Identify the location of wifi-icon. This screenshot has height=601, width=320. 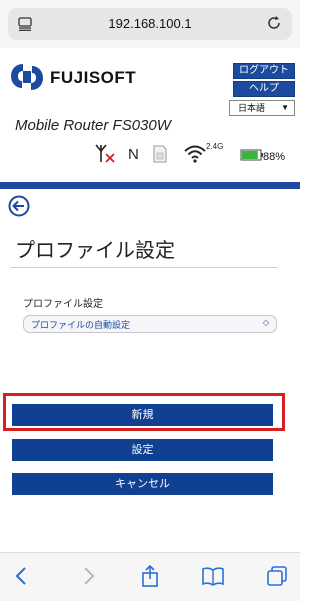
(195, 154).